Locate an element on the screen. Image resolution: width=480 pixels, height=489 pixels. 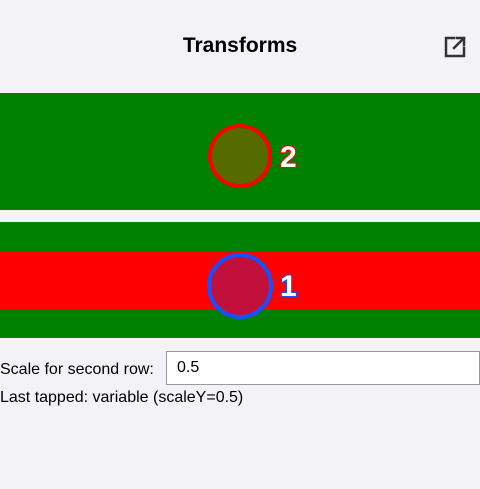
second-row-circle is located at coordinates (240, 286).